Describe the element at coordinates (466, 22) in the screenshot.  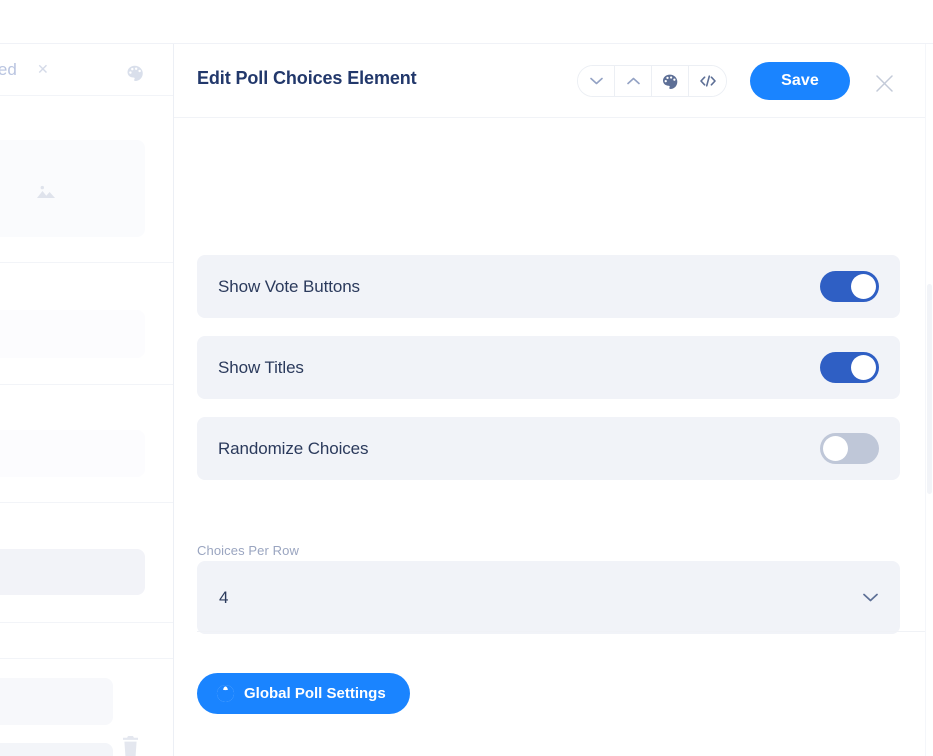
I see `top-strip` at that location.